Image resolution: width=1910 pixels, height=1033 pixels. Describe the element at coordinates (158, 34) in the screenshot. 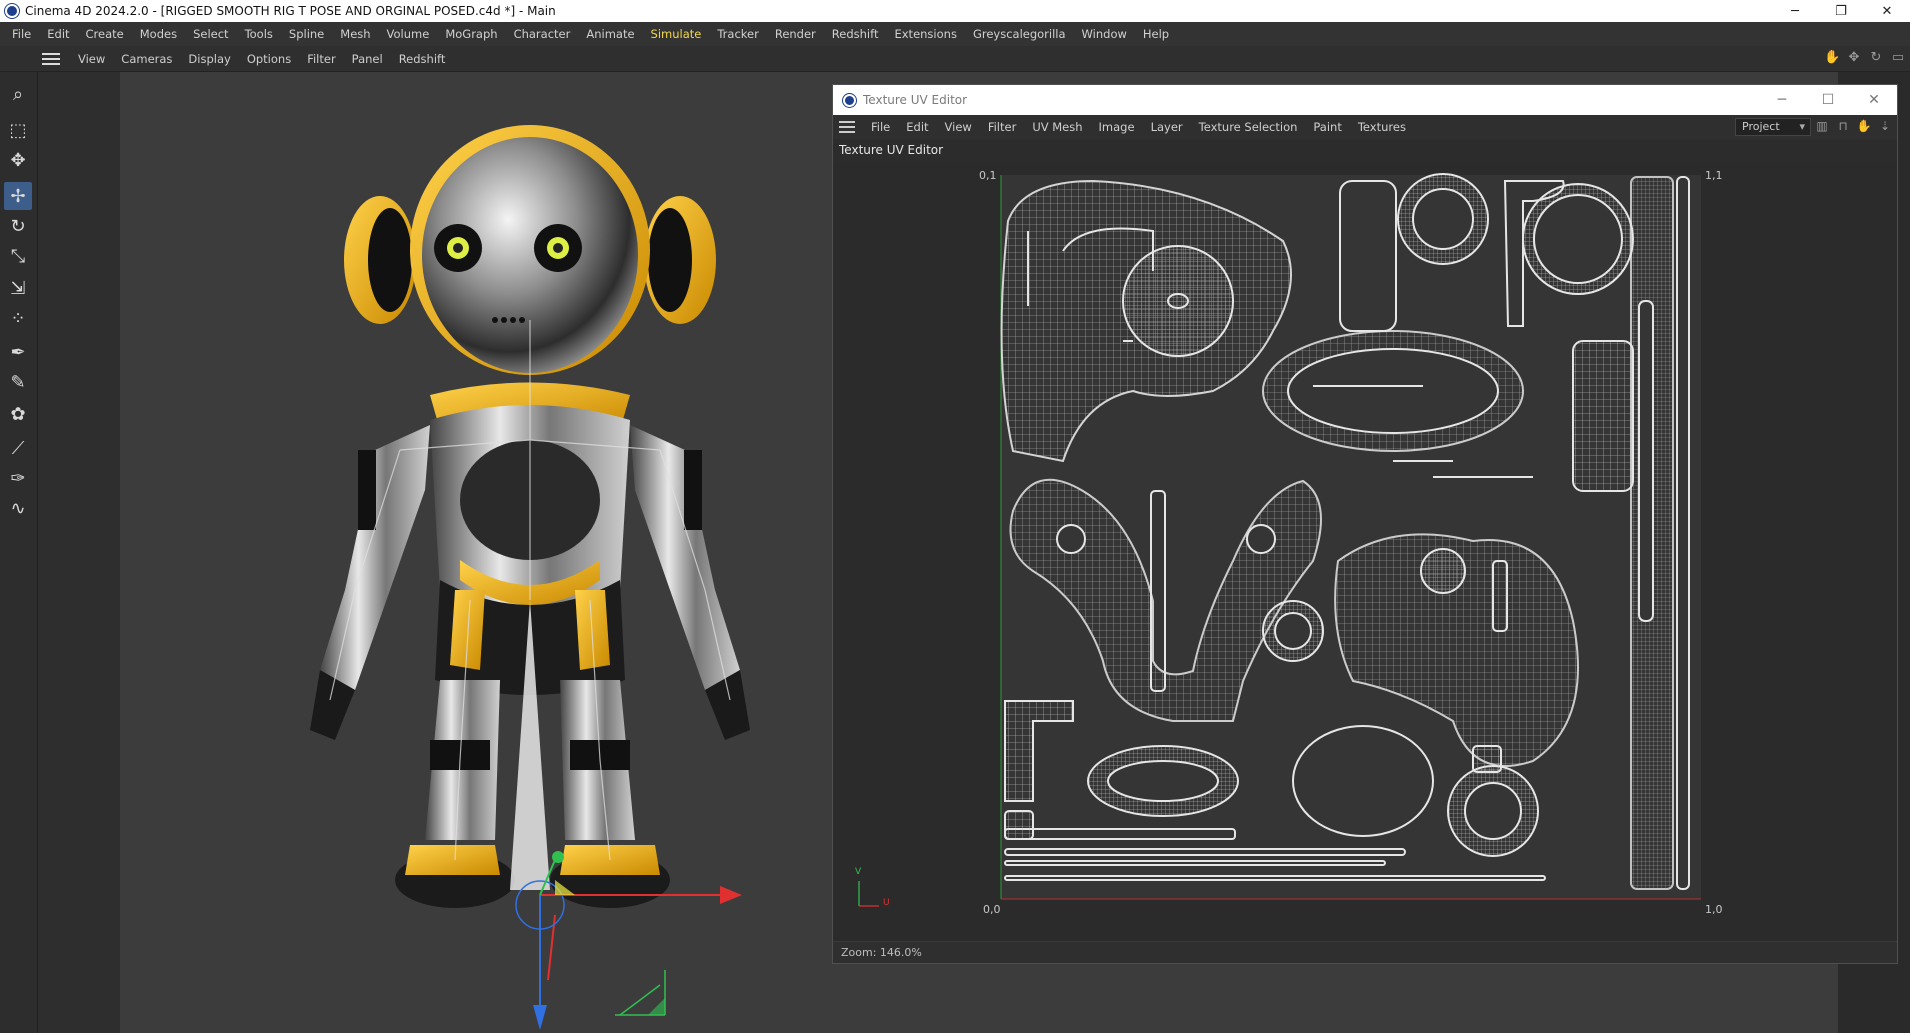

I see `menu-modes: Modes` at that location.